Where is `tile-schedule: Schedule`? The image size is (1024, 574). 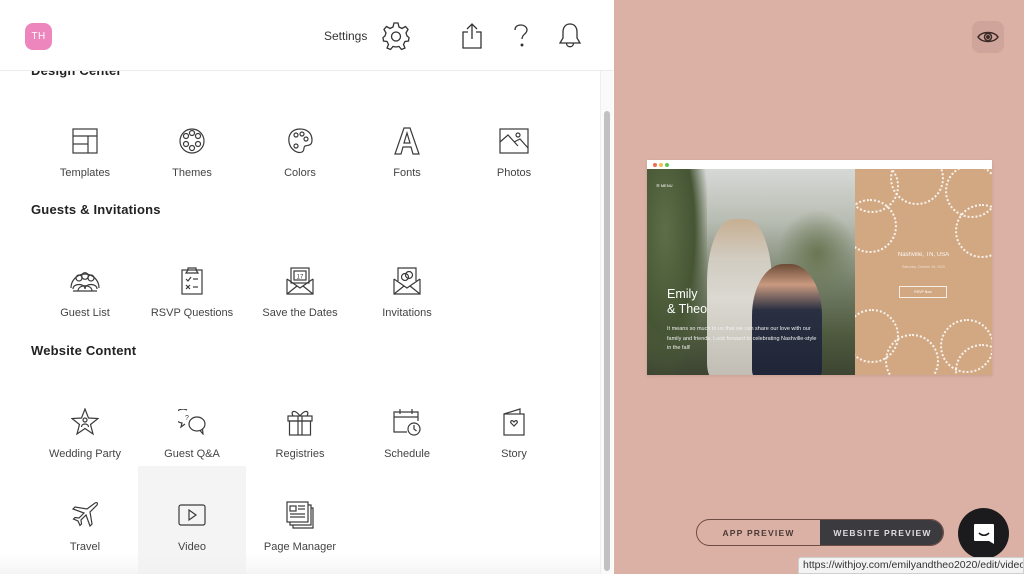
tile-schedule: Schedule is located at coordinates (407, 419).